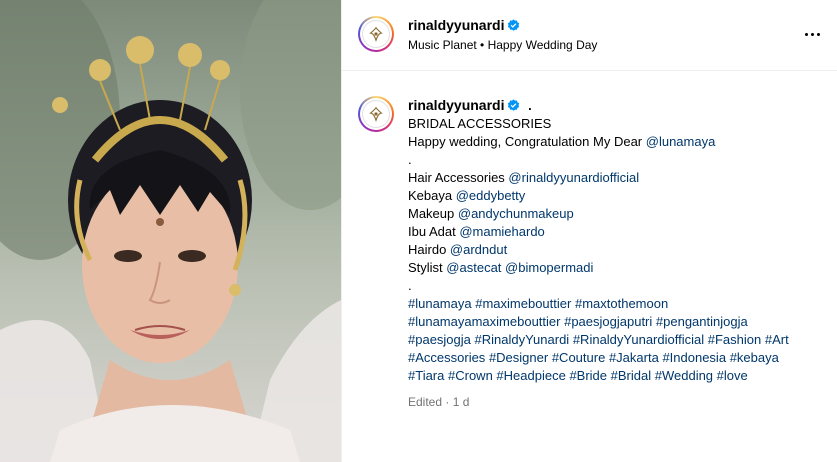  What do you see at coordinates (426, 375) in the screenshot?
I see `hashtag-link: #Tiara` at bounding box center [426, 375].